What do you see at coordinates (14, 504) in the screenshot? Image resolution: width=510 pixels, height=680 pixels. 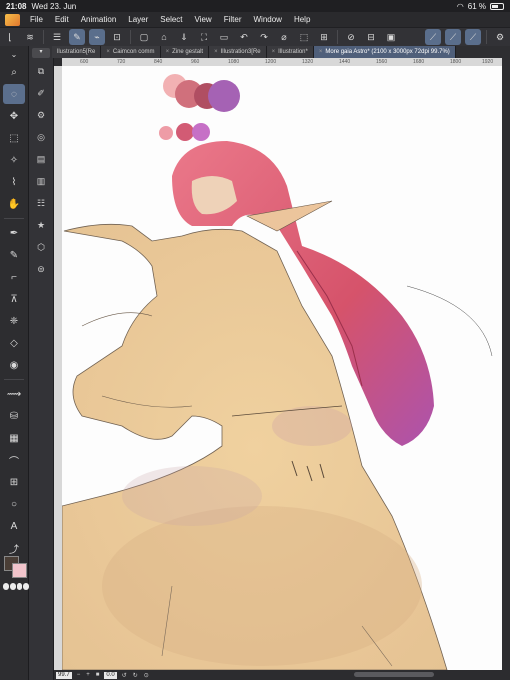 I see `ruler-ellipse-icon: ○` at bounding box center [14, 504].